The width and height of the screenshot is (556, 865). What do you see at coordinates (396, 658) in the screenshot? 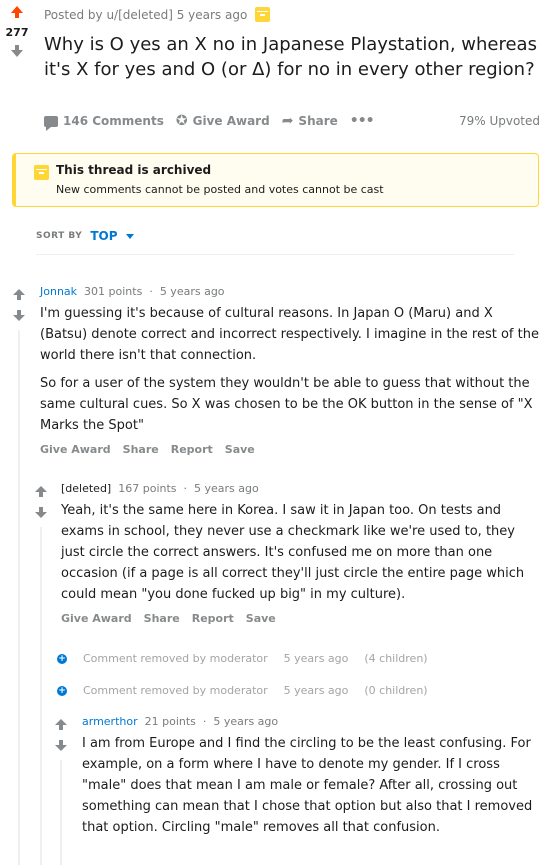
I see `removed-children: (4 children)` at bounding box center [396, 658].